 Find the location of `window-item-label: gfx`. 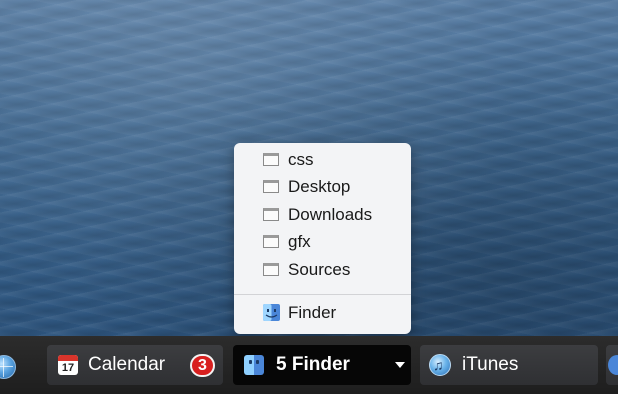

window-item-label: gfx is located at coordinates (299, 241).